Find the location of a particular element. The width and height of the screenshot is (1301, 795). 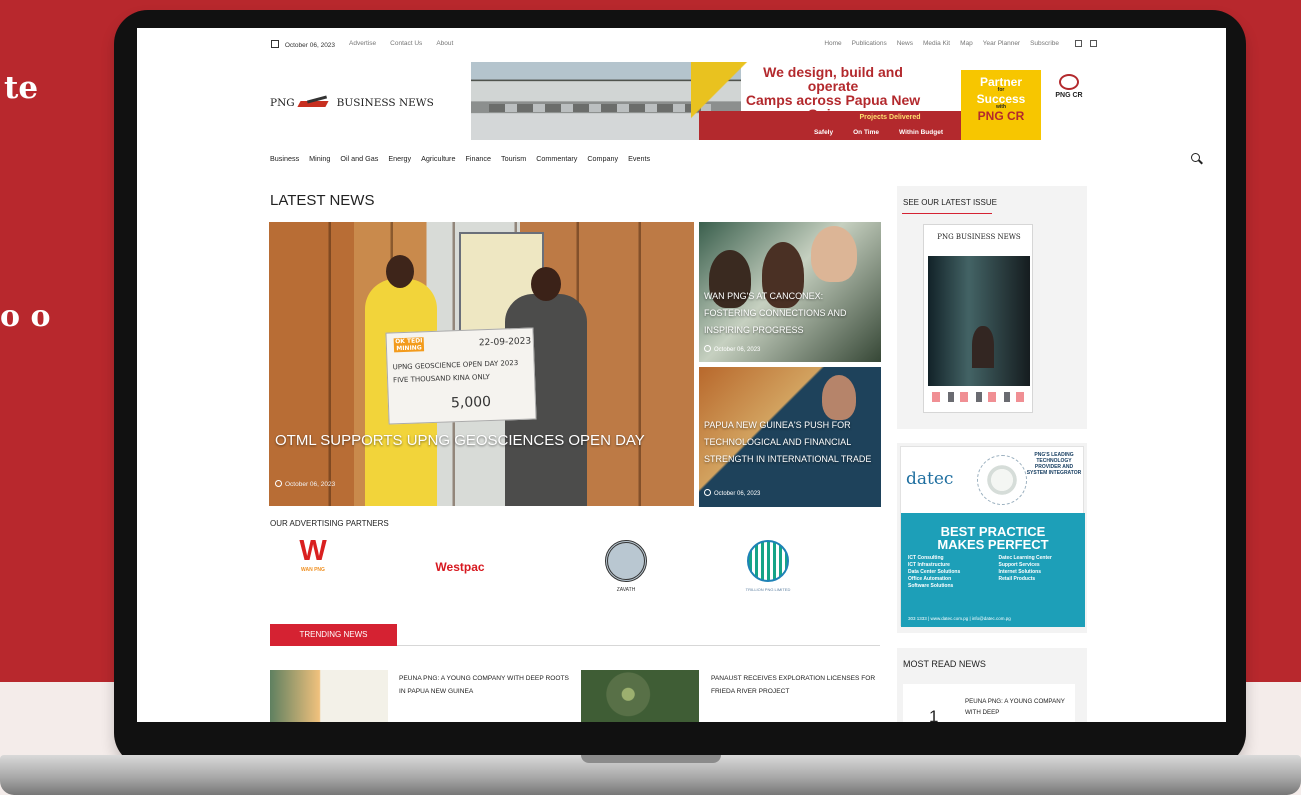

cheque-date: 22-09-2023 is located at coordinates (505, 342).